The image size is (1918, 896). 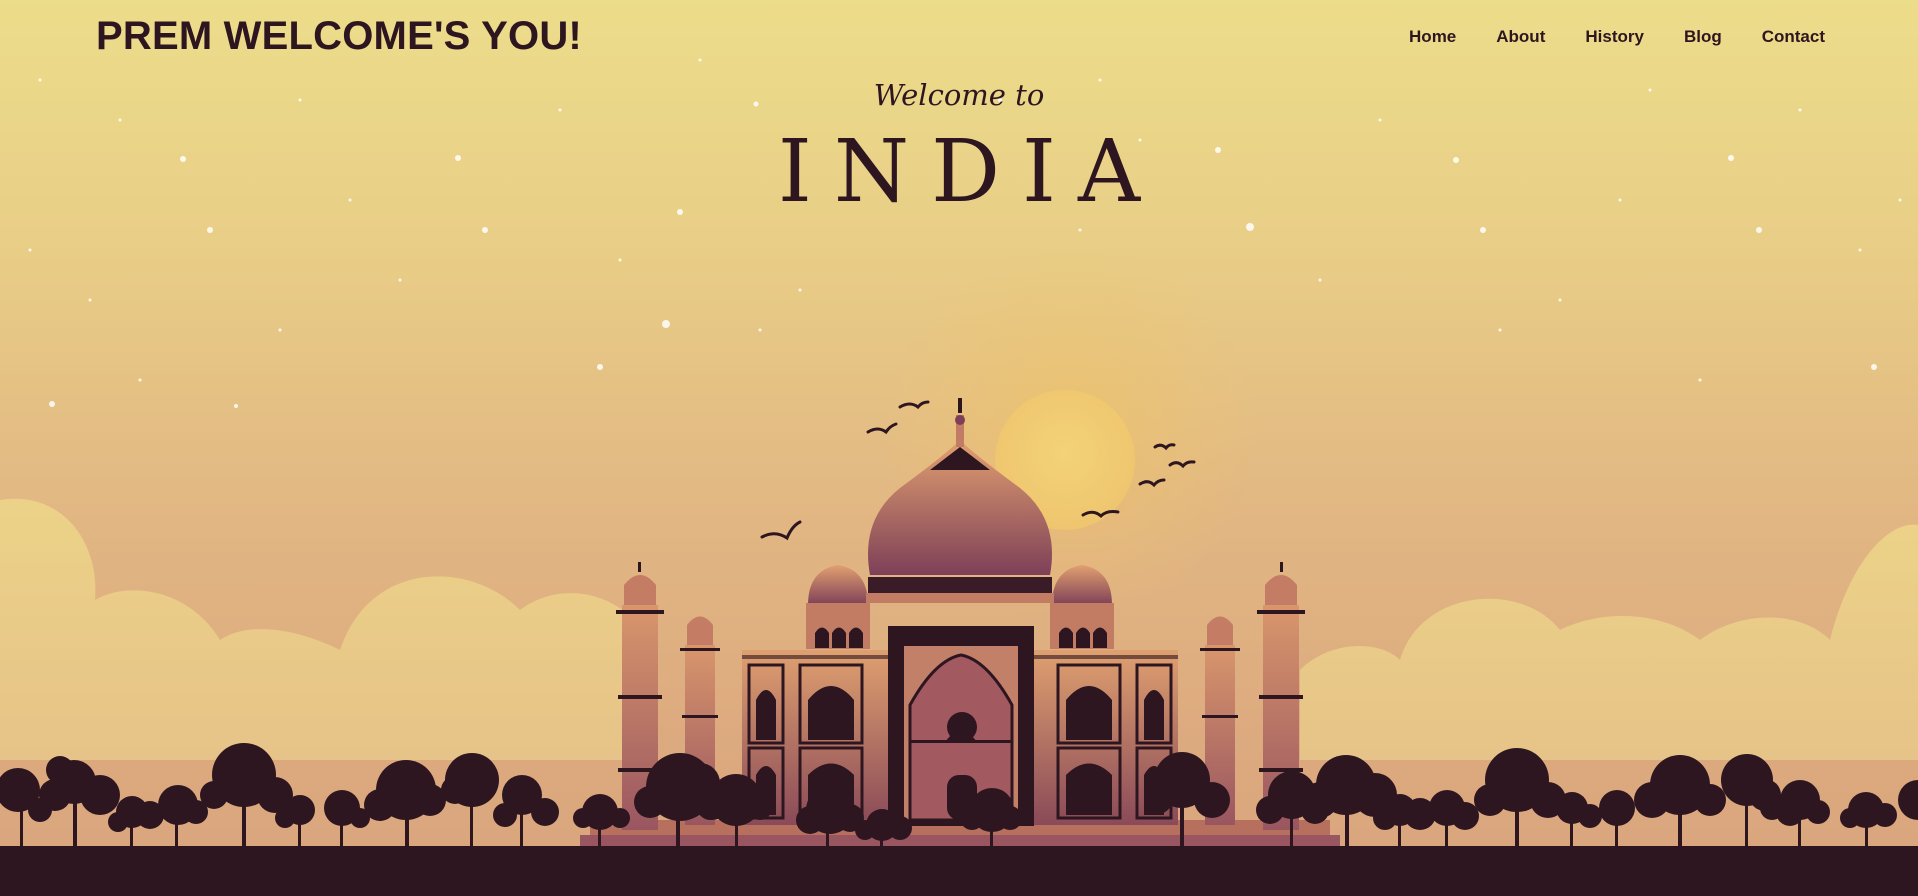 What do you see at coordinates (959, 872) in the screenshot?
I see `ground` at bounding box center [959, 872].